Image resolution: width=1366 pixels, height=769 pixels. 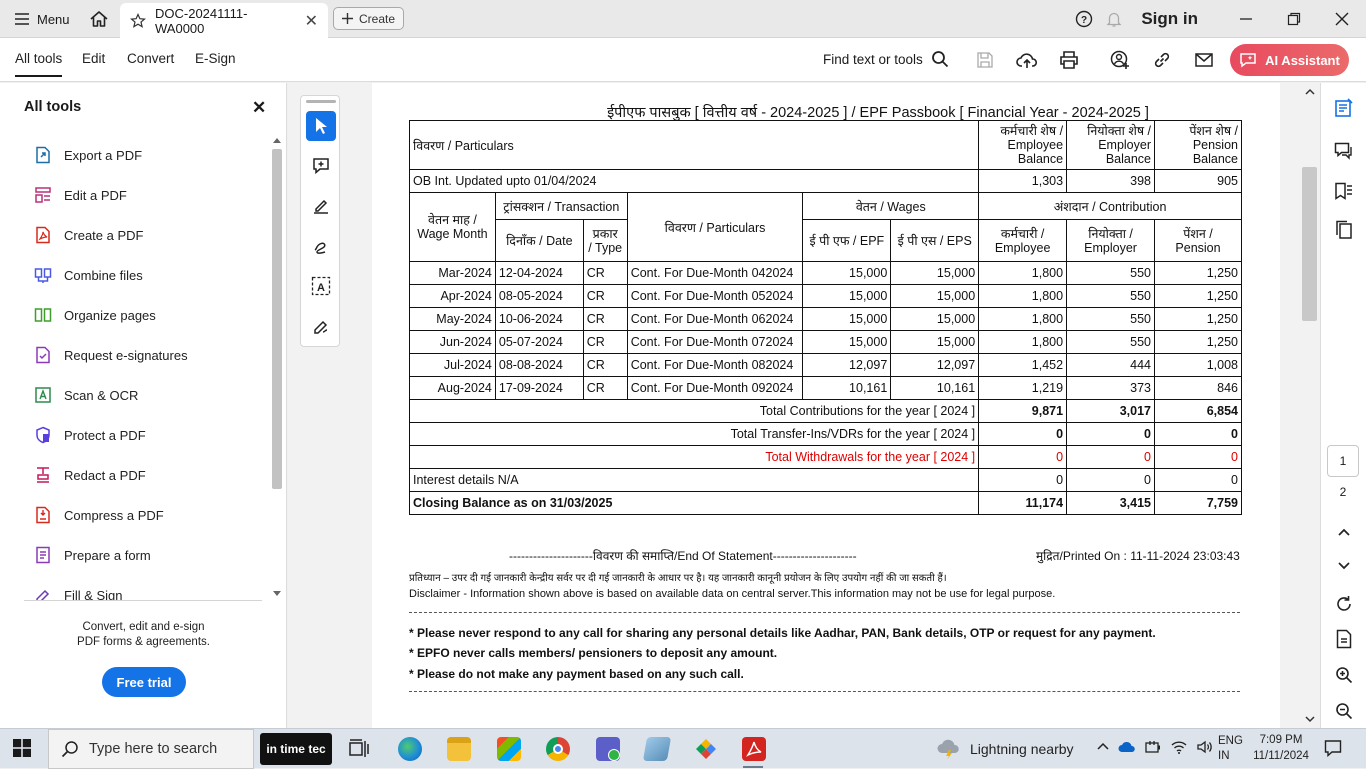 What do you see at coordinates (151, 749) in the screenshot?
I see `taskbar-search-box: Type here to search` at bounding box center [151, 749].